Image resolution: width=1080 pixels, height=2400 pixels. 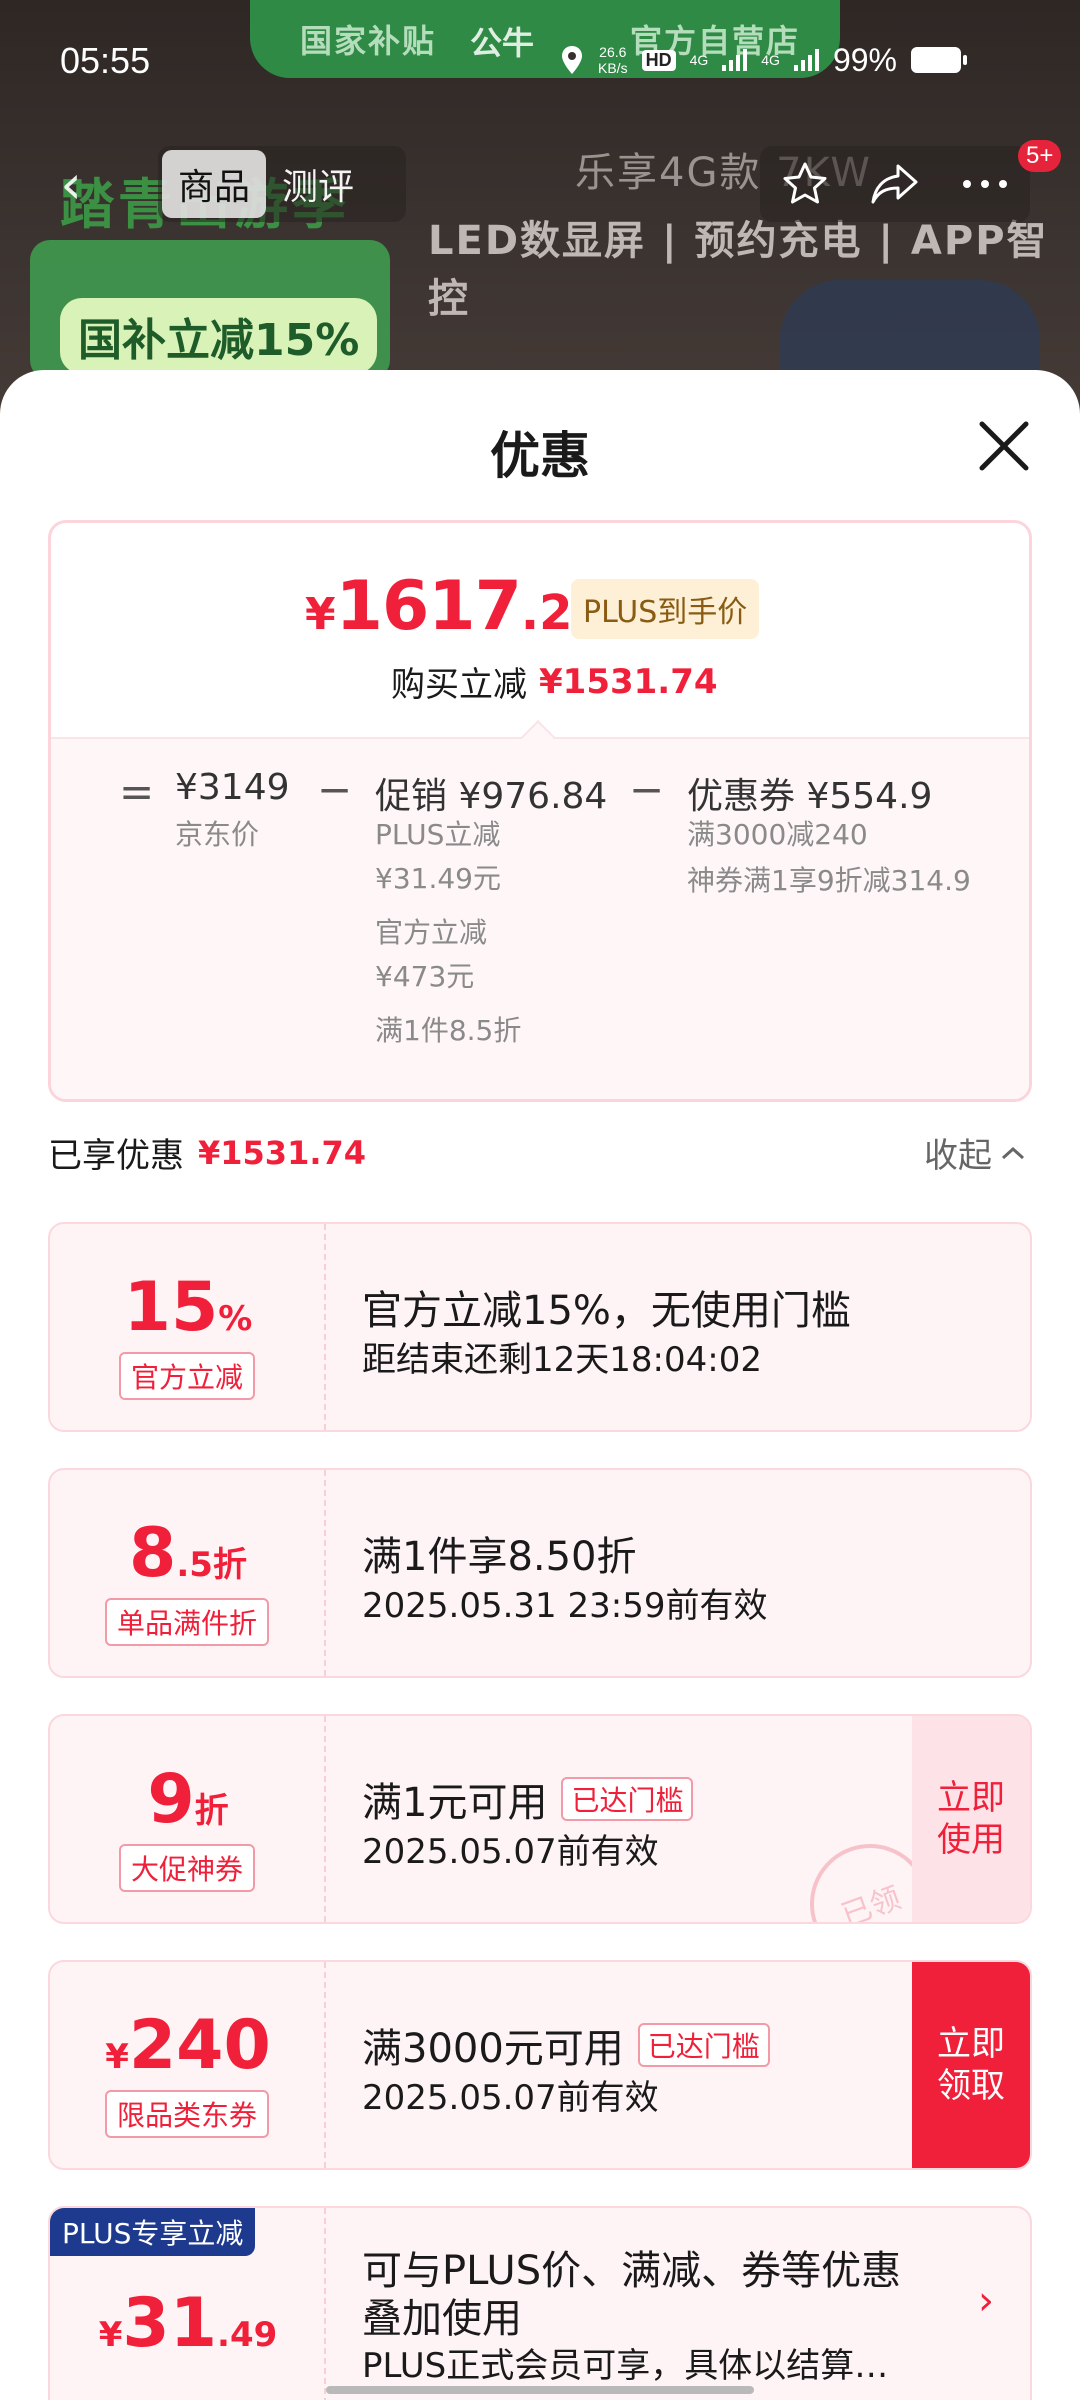 What do you see at coordinates (499, 1557) in the screenshot?
I see `coupon-title: 满1件享8.50折` at bounding box center [499, 1557].